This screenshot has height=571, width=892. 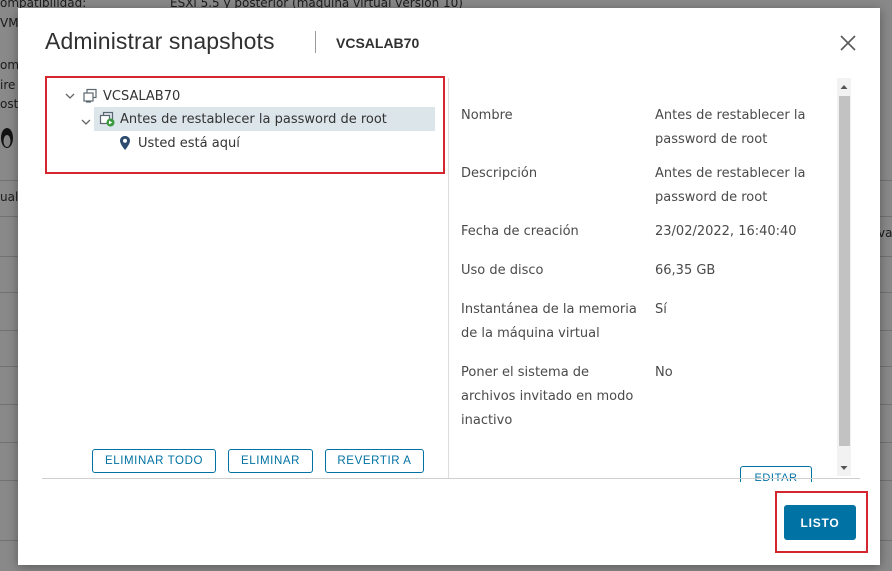 I want to click on delete-button: ELIMINAR, so click(x=270, y=461).